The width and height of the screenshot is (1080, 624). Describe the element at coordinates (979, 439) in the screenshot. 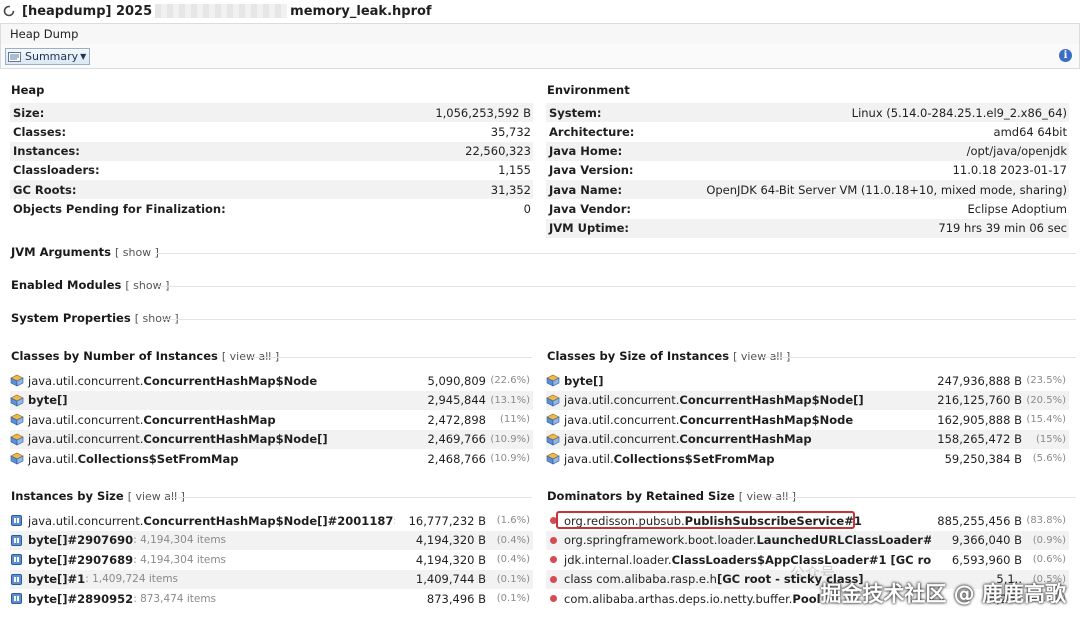

I see `by_size-row-value: 158,265,472 B` at that location.